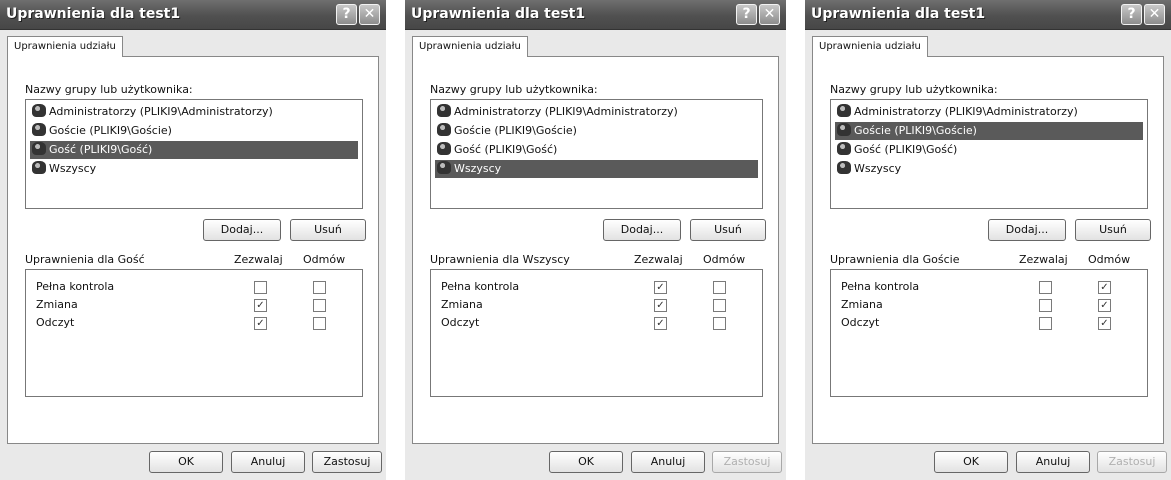 This screenshot has width=1171, height=480. What do you see at coordinates (988, 15) in the screenshot?
I see `title-bar: Uprawnienia dla test1? ✕` at bounding box center [988, 15].